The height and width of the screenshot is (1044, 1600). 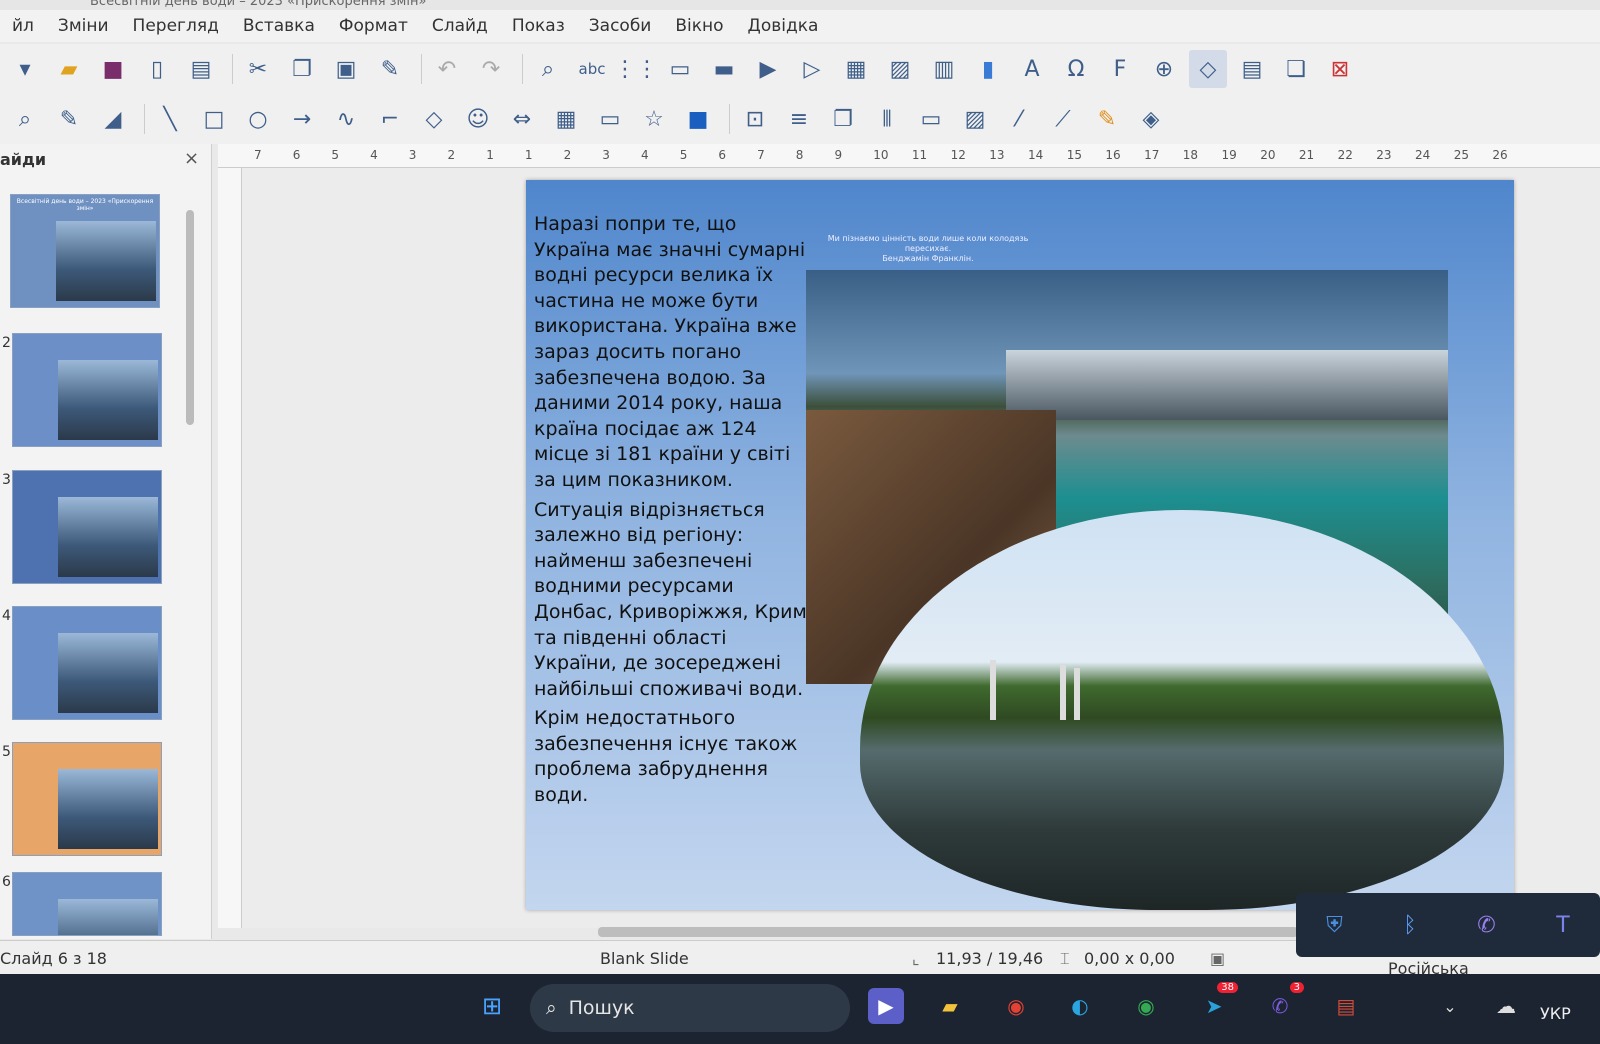 I want to click on new-slide-icon: ❏, so click(x=1296, y=69).